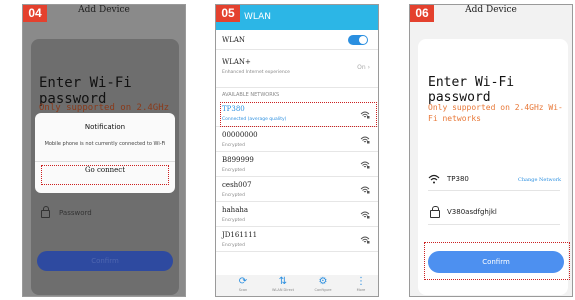 This screenshot has width=575, height=300. What do you see at coordinates (105, 261) in the screenshot?
I see `confirm-button: Confirm` at bounding box center [105, 261].